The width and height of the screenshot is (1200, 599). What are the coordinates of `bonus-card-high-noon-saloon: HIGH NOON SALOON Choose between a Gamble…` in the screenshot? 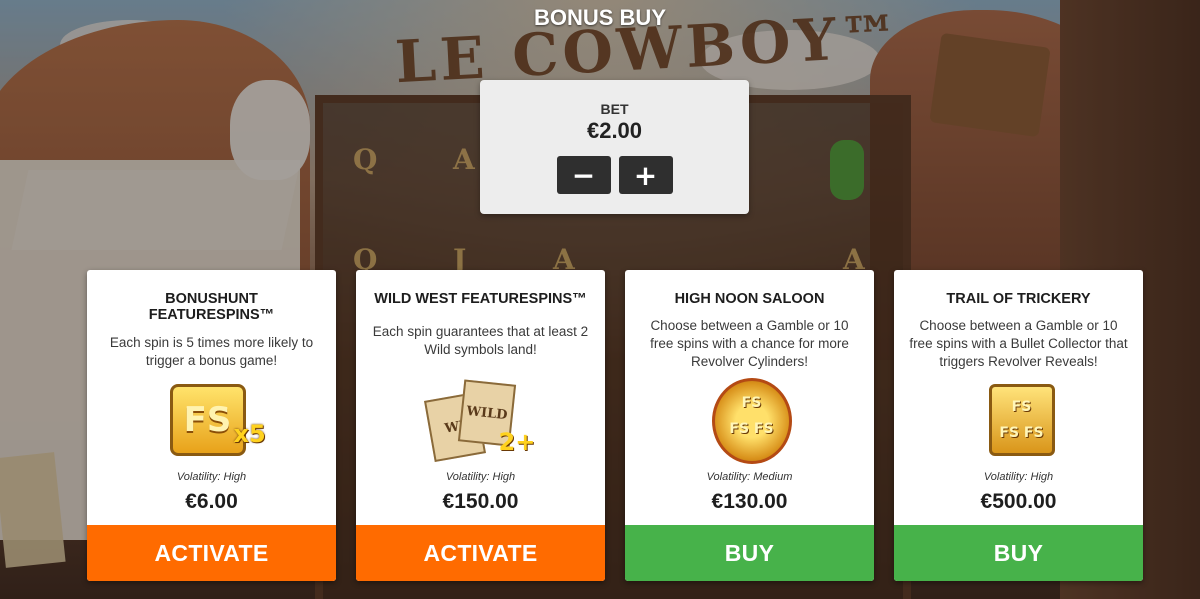 It's located at (749, 425).